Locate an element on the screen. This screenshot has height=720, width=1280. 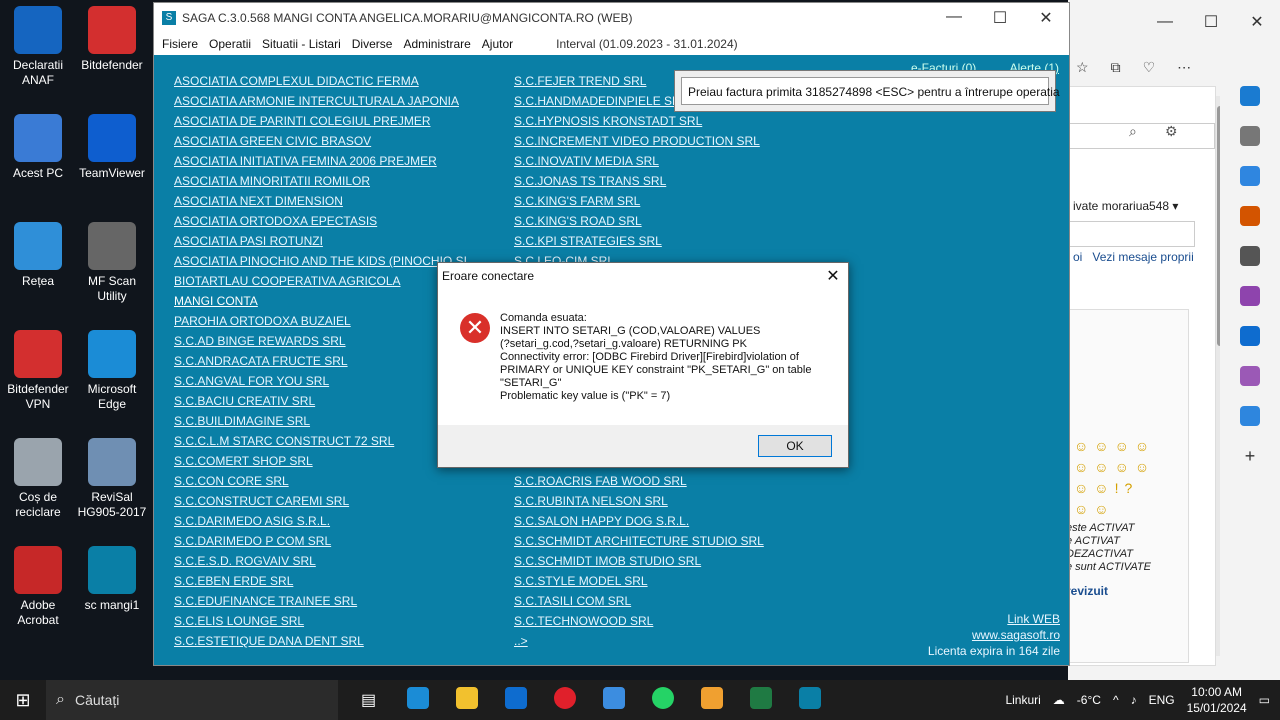
desktop-shortcut: Adobe Acrobat is located at coordinates (38, 587).